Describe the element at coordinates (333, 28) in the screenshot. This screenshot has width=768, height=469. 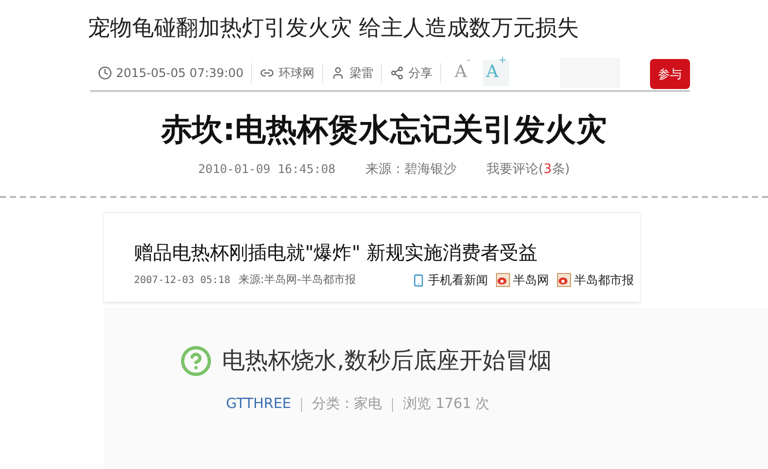
I see `article-title: 宠物龟碰翻加热灯引发火灾 给主人造成数万元损失` at that location.